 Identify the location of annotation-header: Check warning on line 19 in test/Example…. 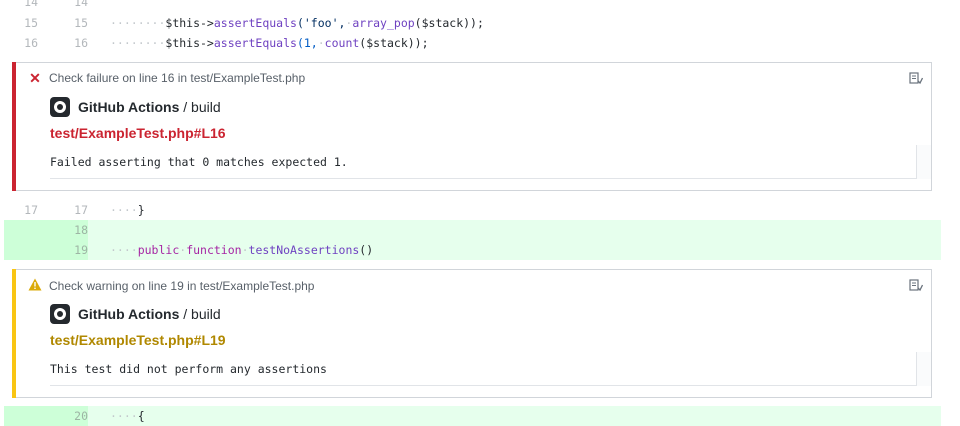
(171, 285).